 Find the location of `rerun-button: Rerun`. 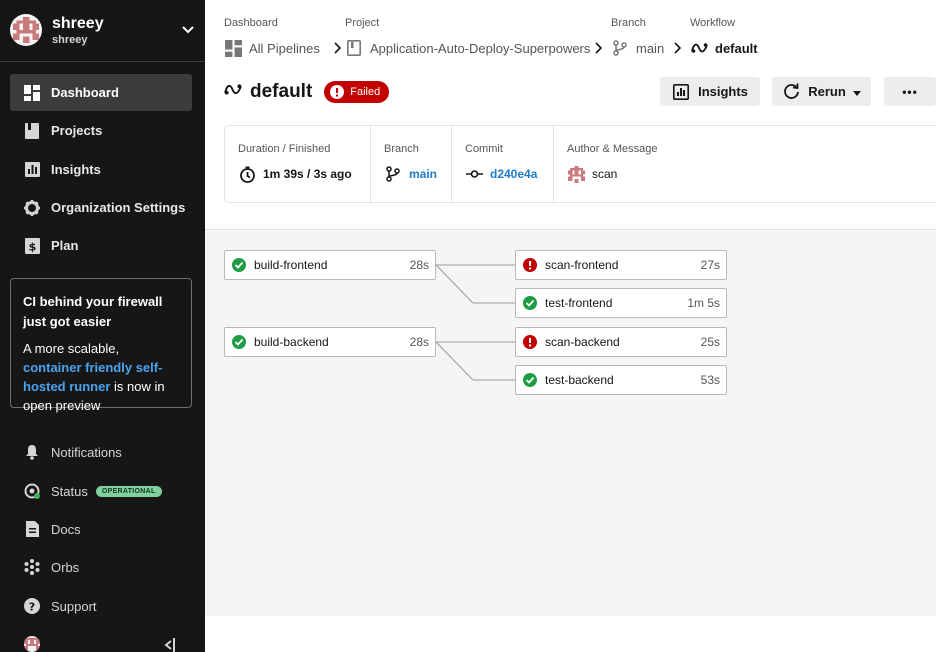

rerun-button: Rerun is located at coordinates (821, 91).